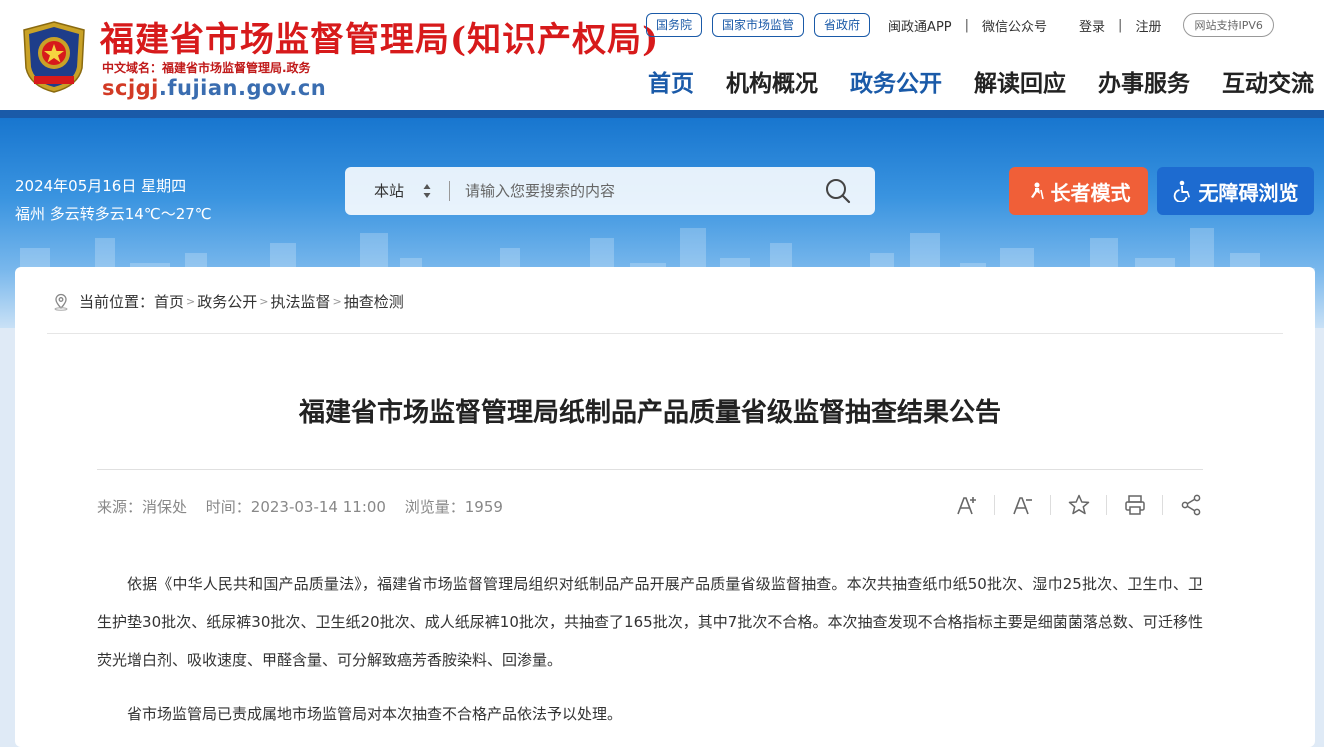 The image size is (1324, 747). What do you see at coordinates (1020, 81) in the screenshot?
I see `nav-interpretation: 解读回应` at bounding box center [1020, 81].